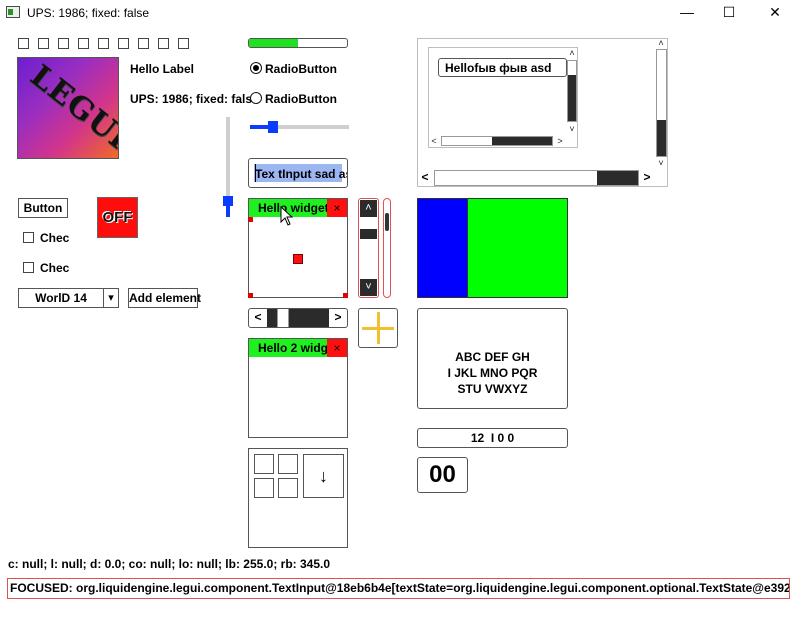 The height and width of the screenshot is (626, 796). I want to click on split-panel, so click(492, 248).